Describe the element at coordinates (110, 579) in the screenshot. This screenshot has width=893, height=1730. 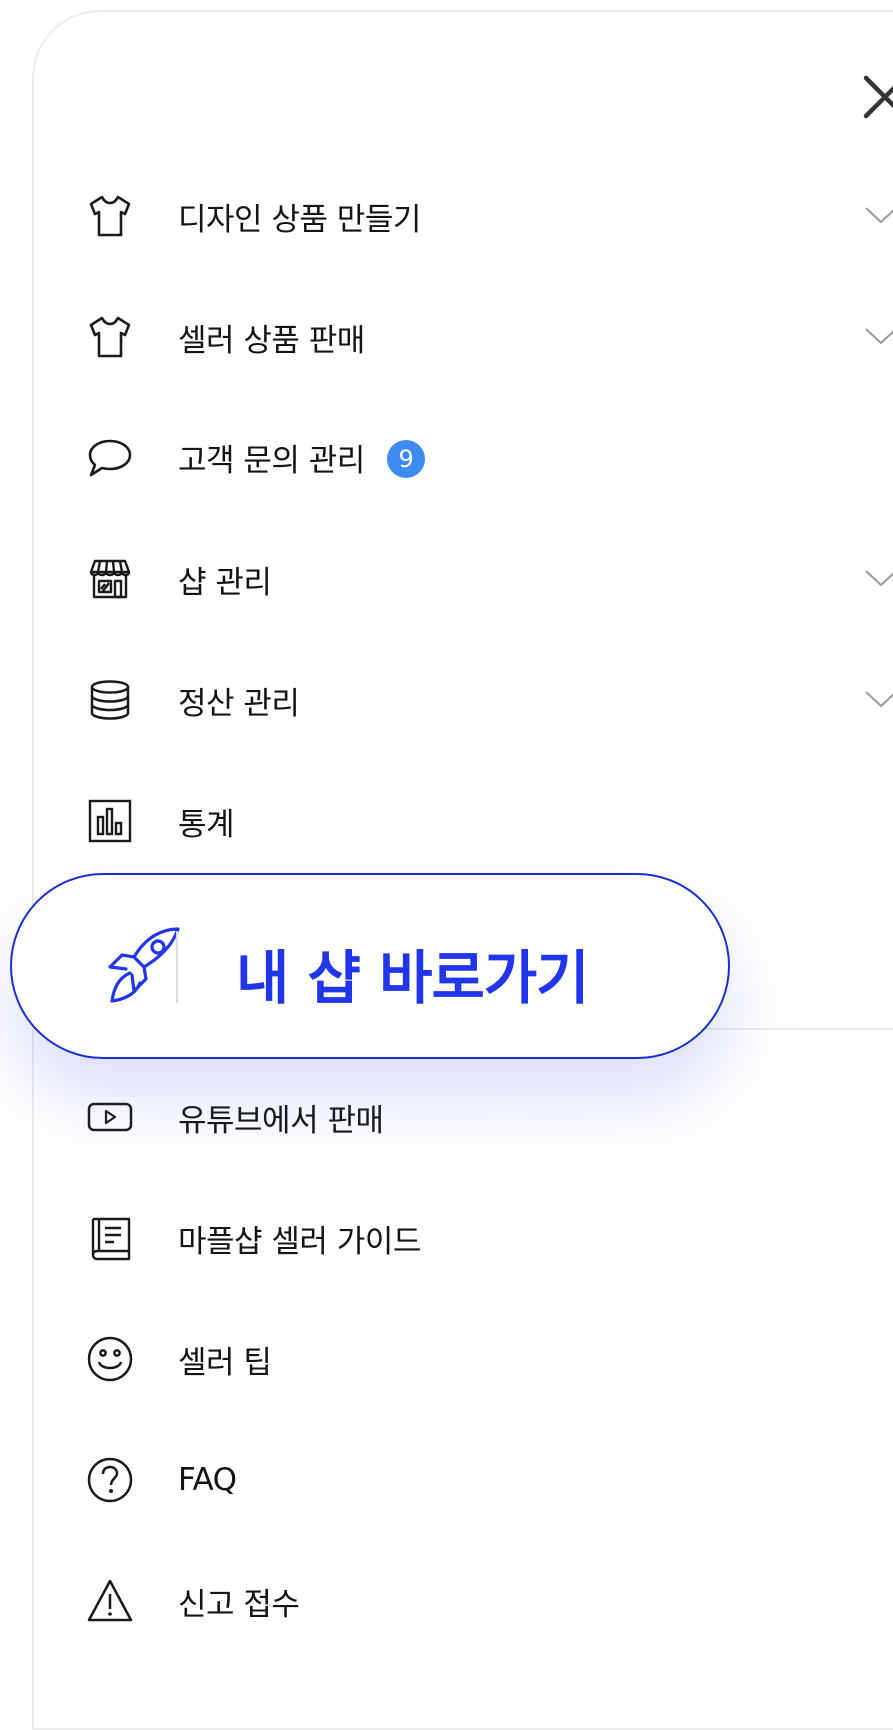
I see `storefront-icon` at that location.